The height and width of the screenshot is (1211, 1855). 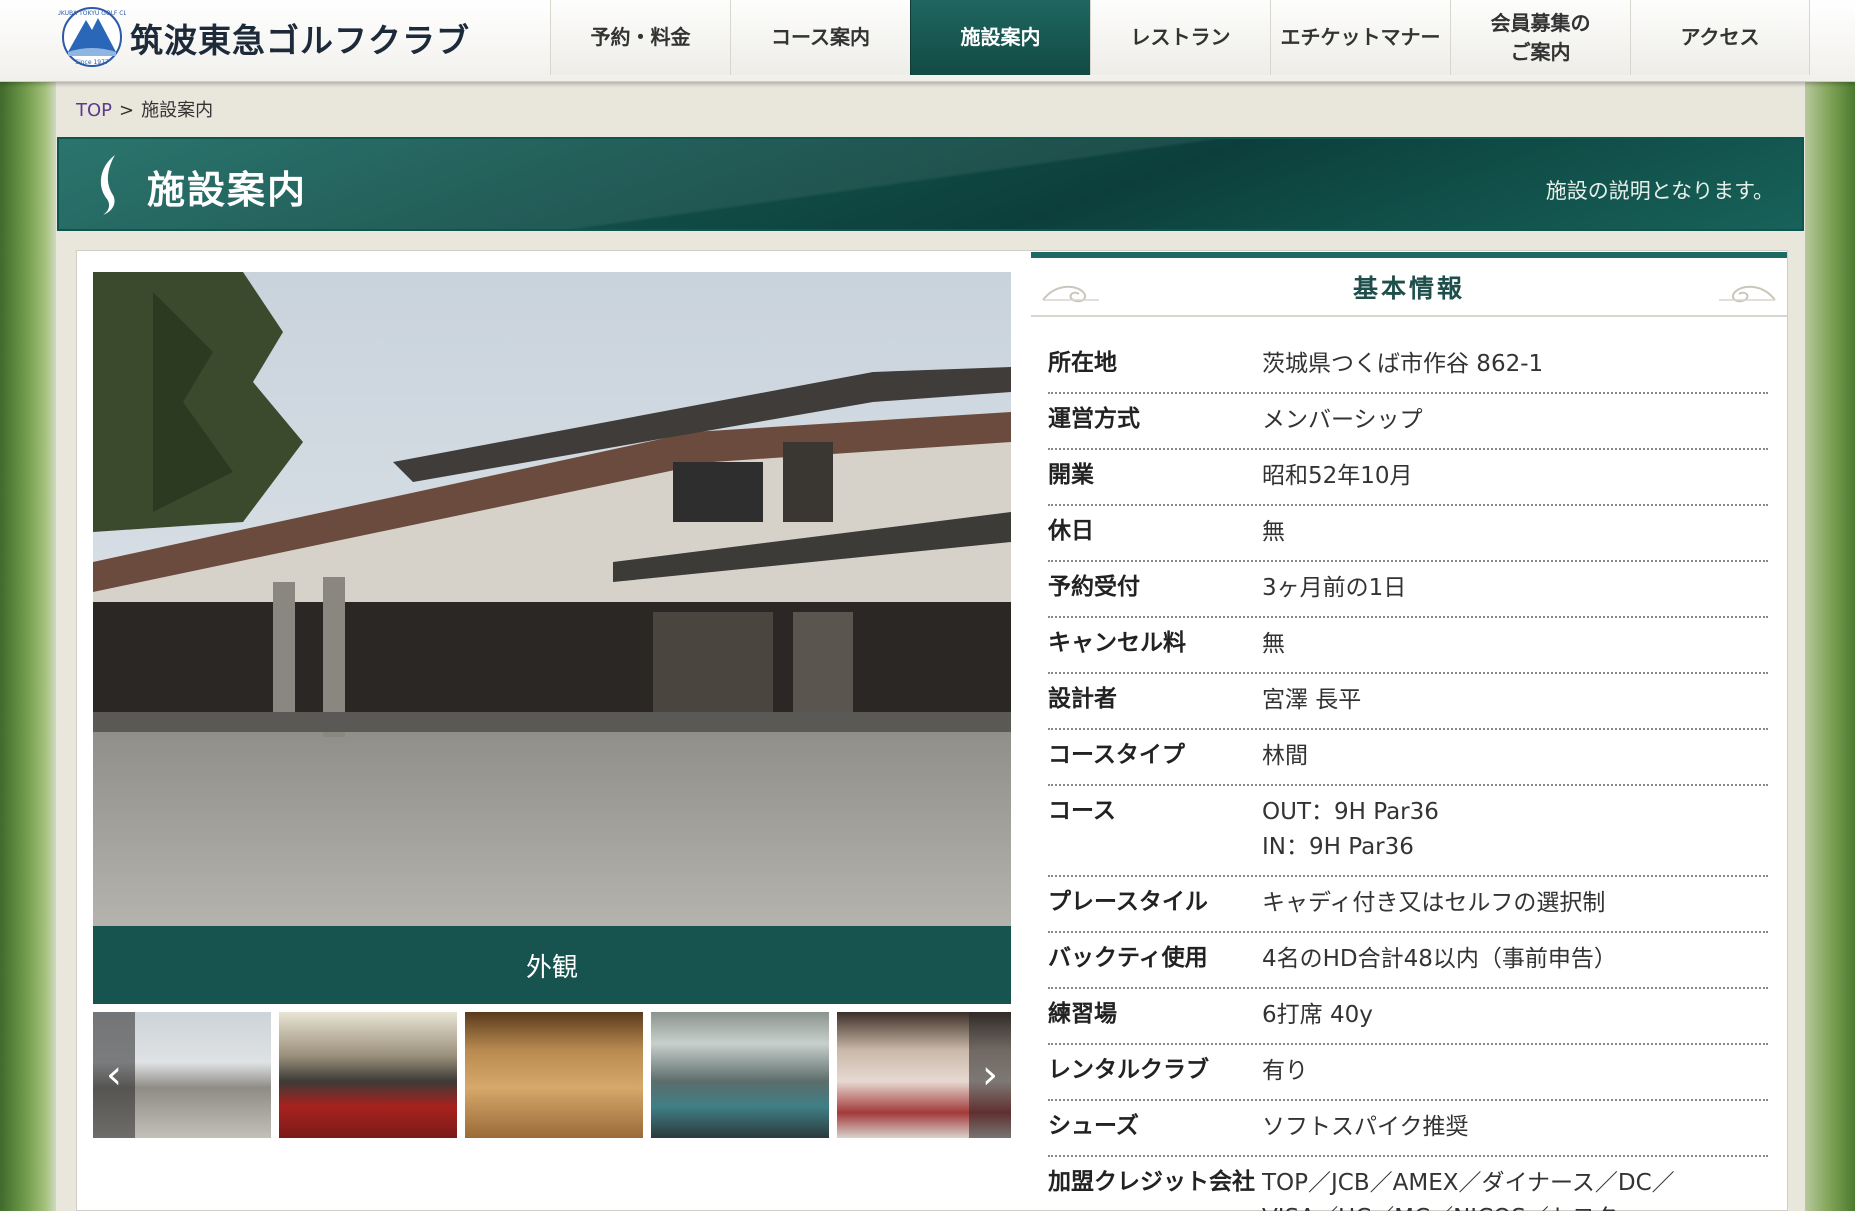 I want to click on info-row: 所在地 茨城県つくば市作谷 862-1, so click(x=1408, y=366).